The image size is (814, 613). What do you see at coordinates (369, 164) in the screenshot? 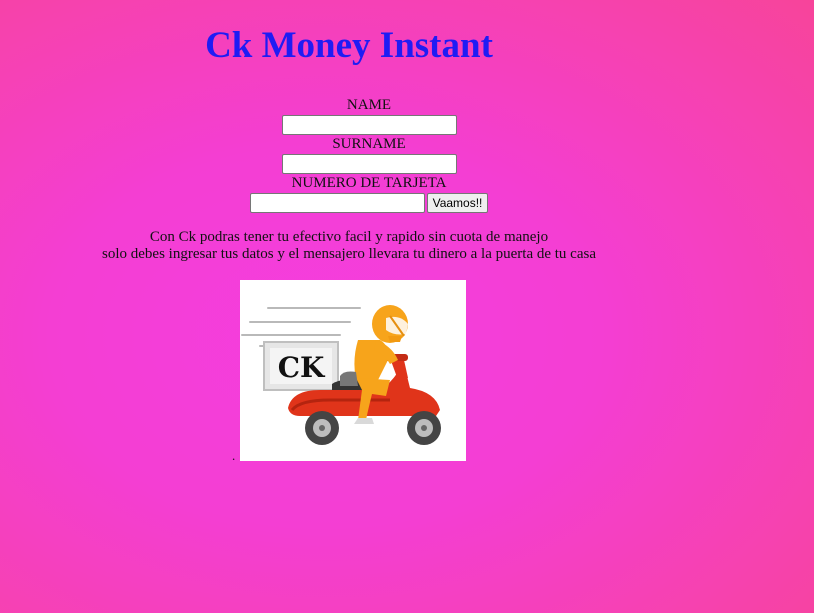
I see `surname-field` at bounding box center [369, 164].